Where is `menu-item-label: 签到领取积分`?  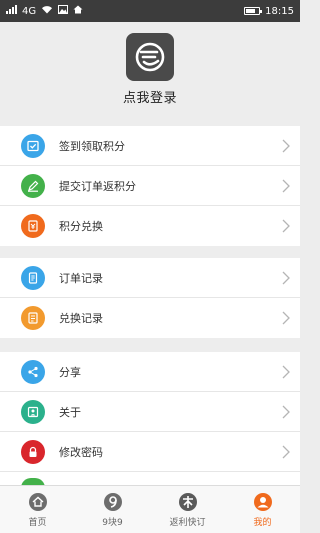
menu-item-label: 签到领取积分 is located at coordinates (92, 146).